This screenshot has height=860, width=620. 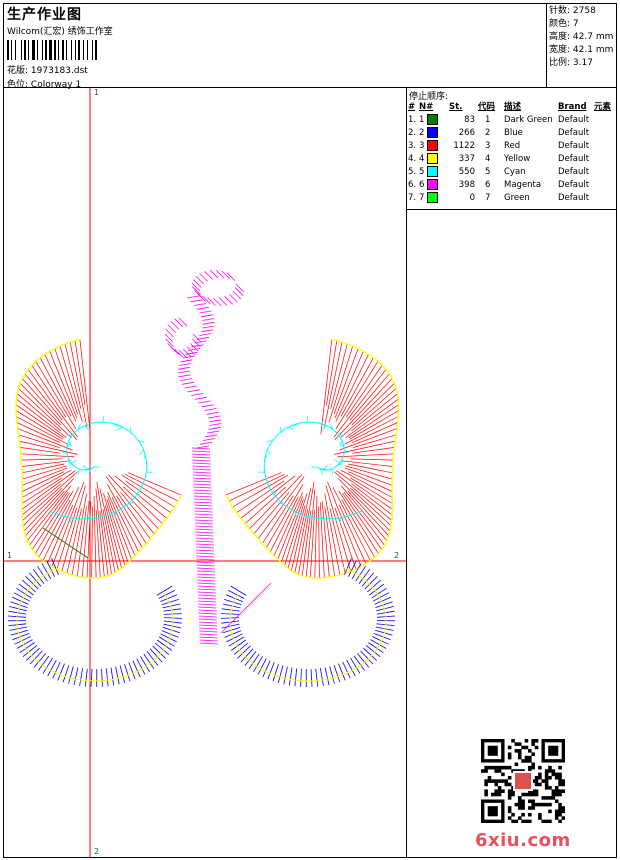 I want to click on row-stitches: 550, so click(x=466, y=172).